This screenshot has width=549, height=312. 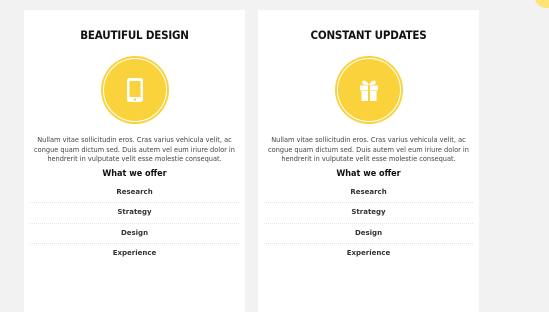 What do you see at coordinates (368, 90) in the screenshot?
I see `gift-icon` at bounding box center [368, 90].